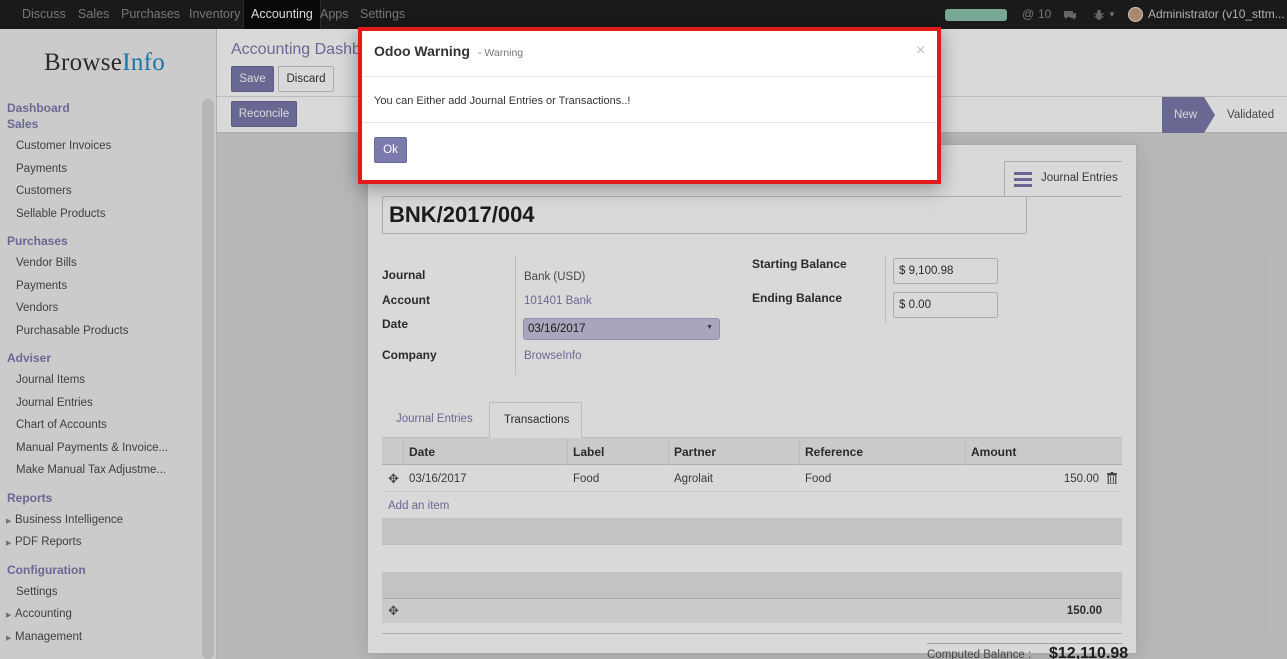 The image size is (1287, 659). Describe the element at coordinates (649, 122) in the screenshot. I see `dialog-footer` at that location.